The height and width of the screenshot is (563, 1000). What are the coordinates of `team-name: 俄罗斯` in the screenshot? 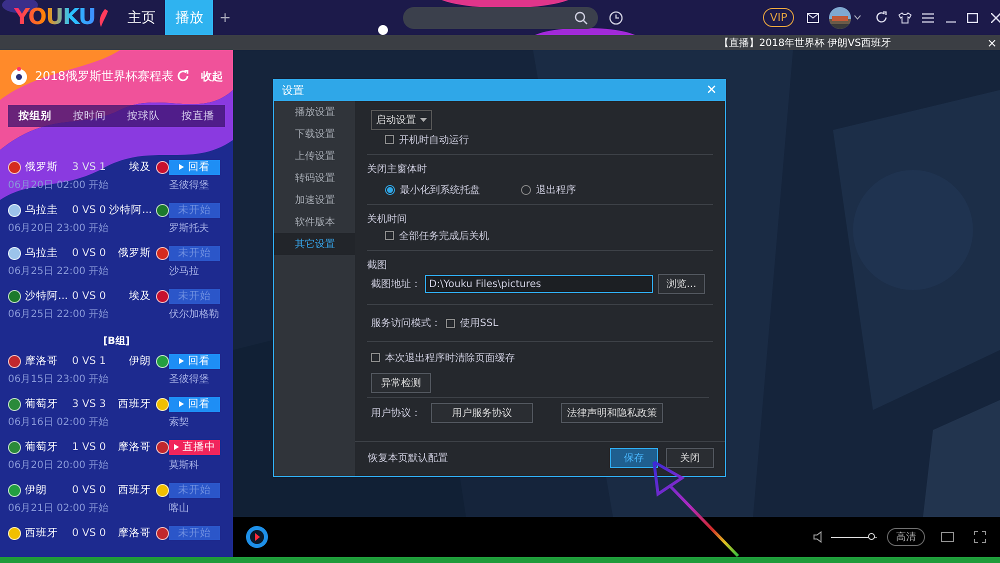 It's located at (134, 253).